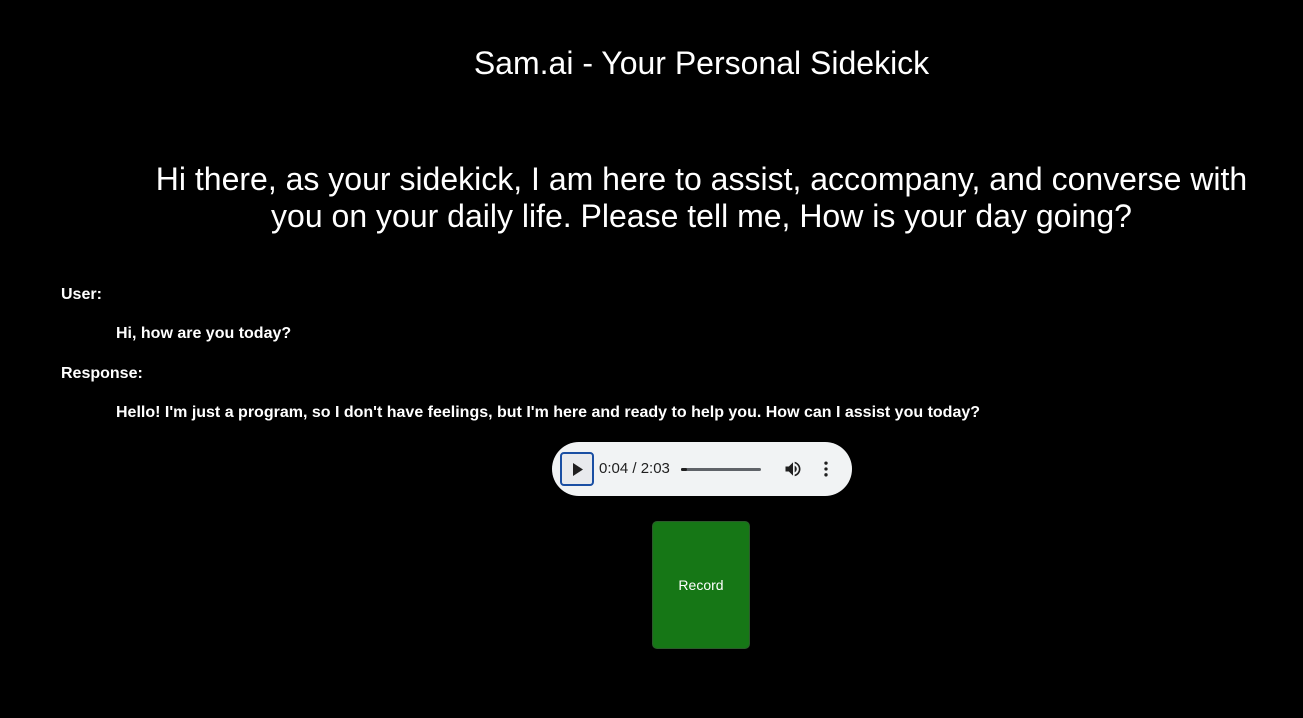 Image resolution: width=1303 pixels, height=718 pixels. I want to click on response-label: Response:, so click(102, 373).